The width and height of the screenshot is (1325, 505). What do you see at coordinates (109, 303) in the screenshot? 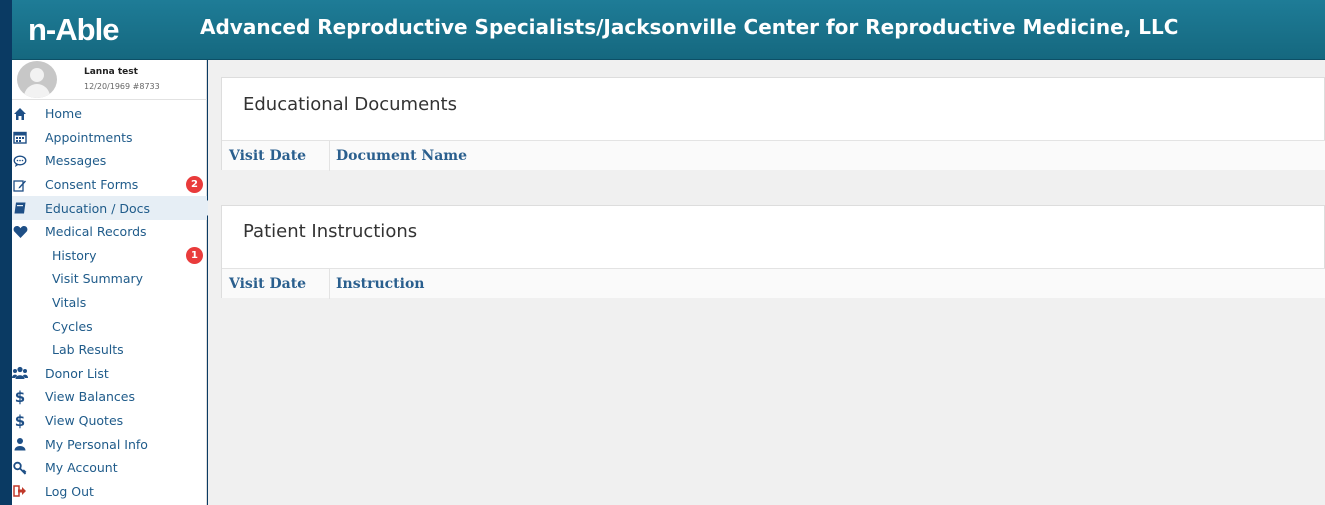
I see `sidebar-item-vitals: Vitals` at bounding box center [109, 303].